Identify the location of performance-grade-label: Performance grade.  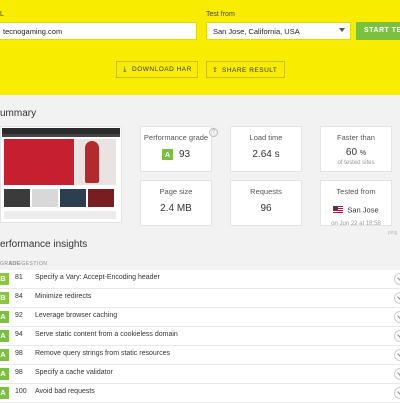
(176, 137).